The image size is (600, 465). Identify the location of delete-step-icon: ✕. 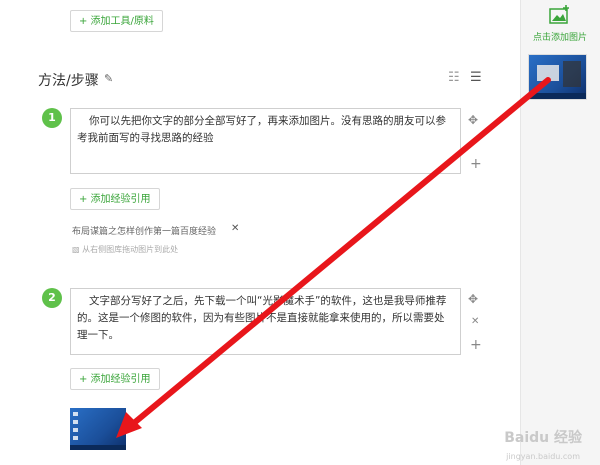
(475, 321).